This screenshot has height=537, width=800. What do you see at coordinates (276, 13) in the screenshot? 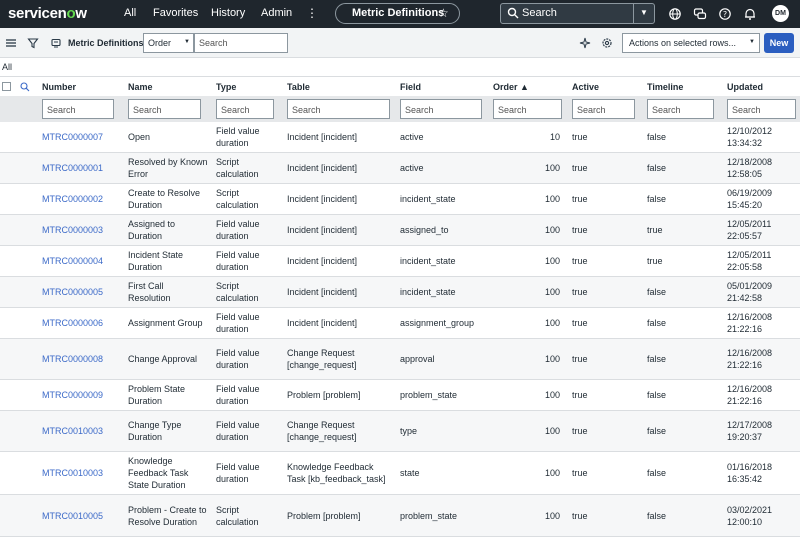
I see `nav-admin: Admin` at bounding box center [276, 13].